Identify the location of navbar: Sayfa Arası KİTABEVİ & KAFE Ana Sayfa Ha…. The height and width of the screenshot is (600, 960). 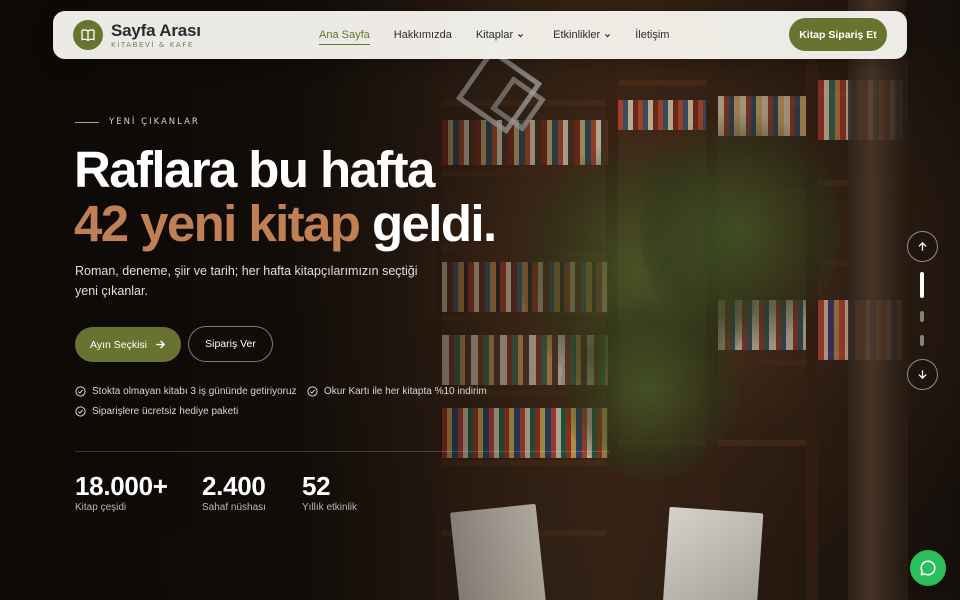
(480, 35).